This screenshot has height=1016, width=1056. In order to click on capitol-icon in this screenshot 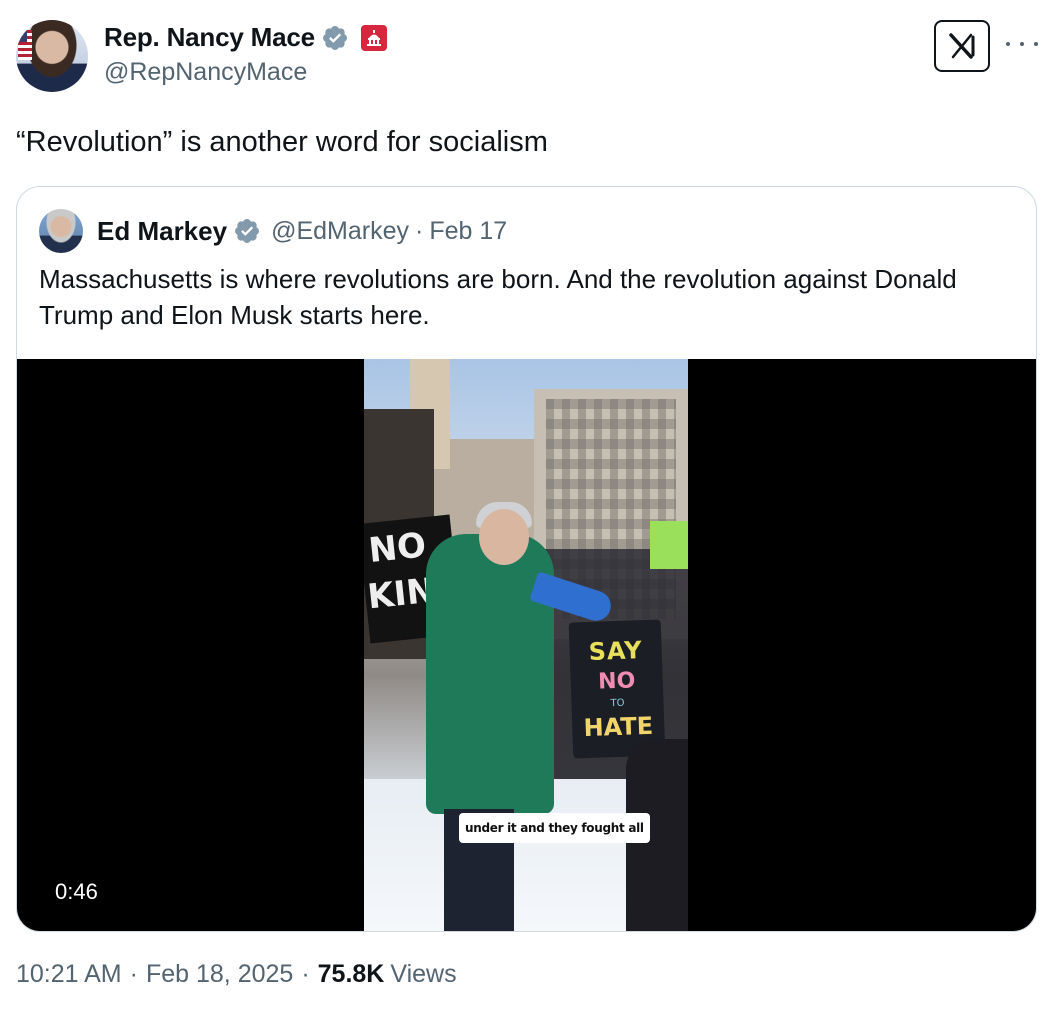, I will do `click(373, 37)`.